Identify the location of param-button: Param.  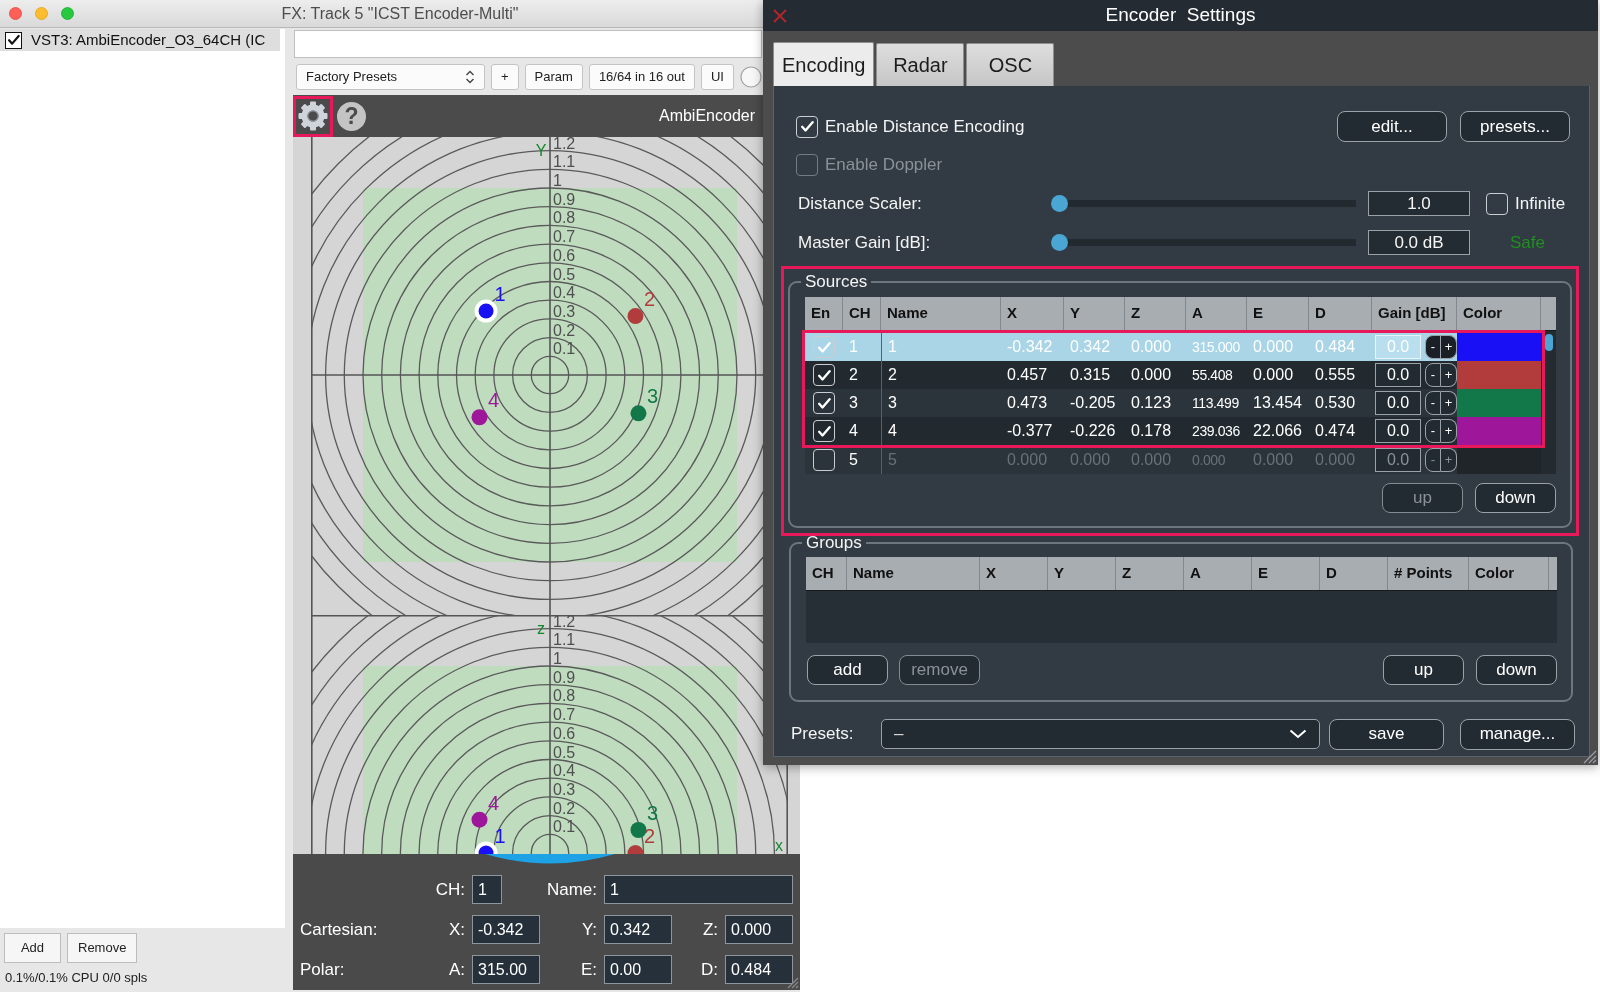
(553, 77).